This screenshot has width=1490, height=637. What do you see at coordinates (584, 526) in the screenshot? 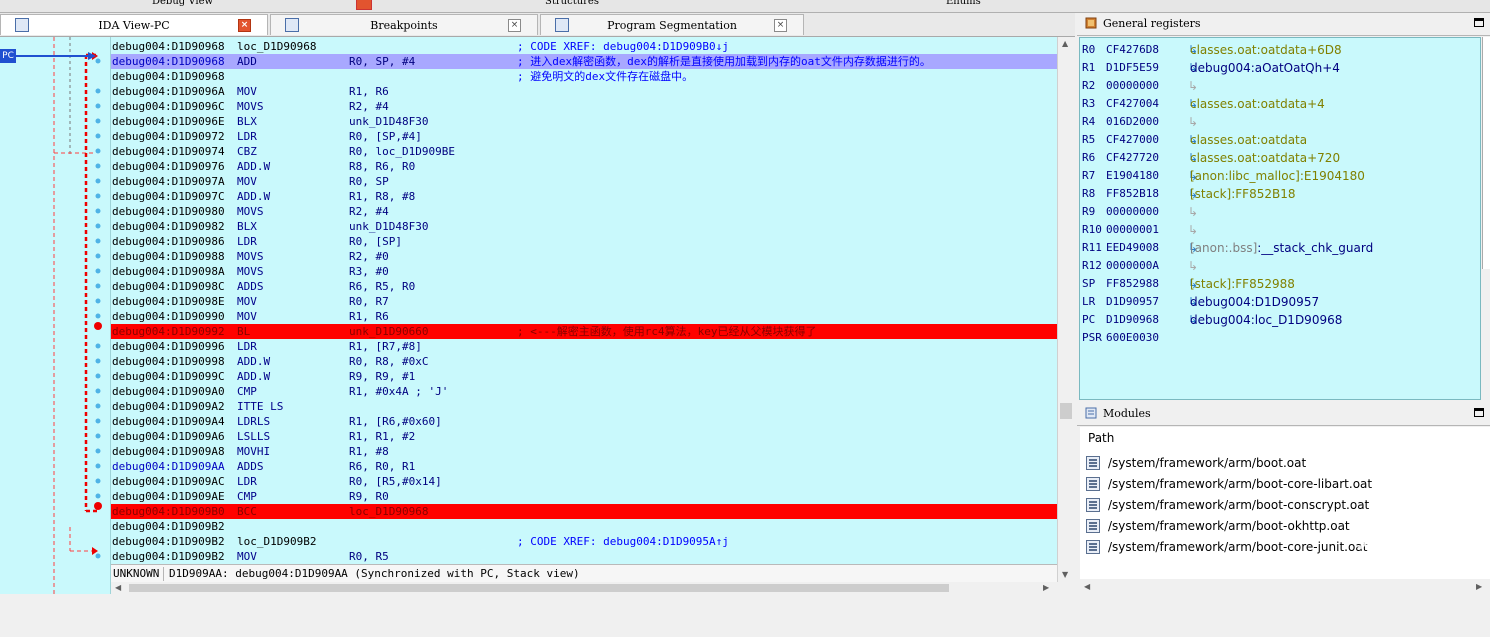
I see `disasm-row: debug004:D1D909B2` at bounding box center [584, 526].